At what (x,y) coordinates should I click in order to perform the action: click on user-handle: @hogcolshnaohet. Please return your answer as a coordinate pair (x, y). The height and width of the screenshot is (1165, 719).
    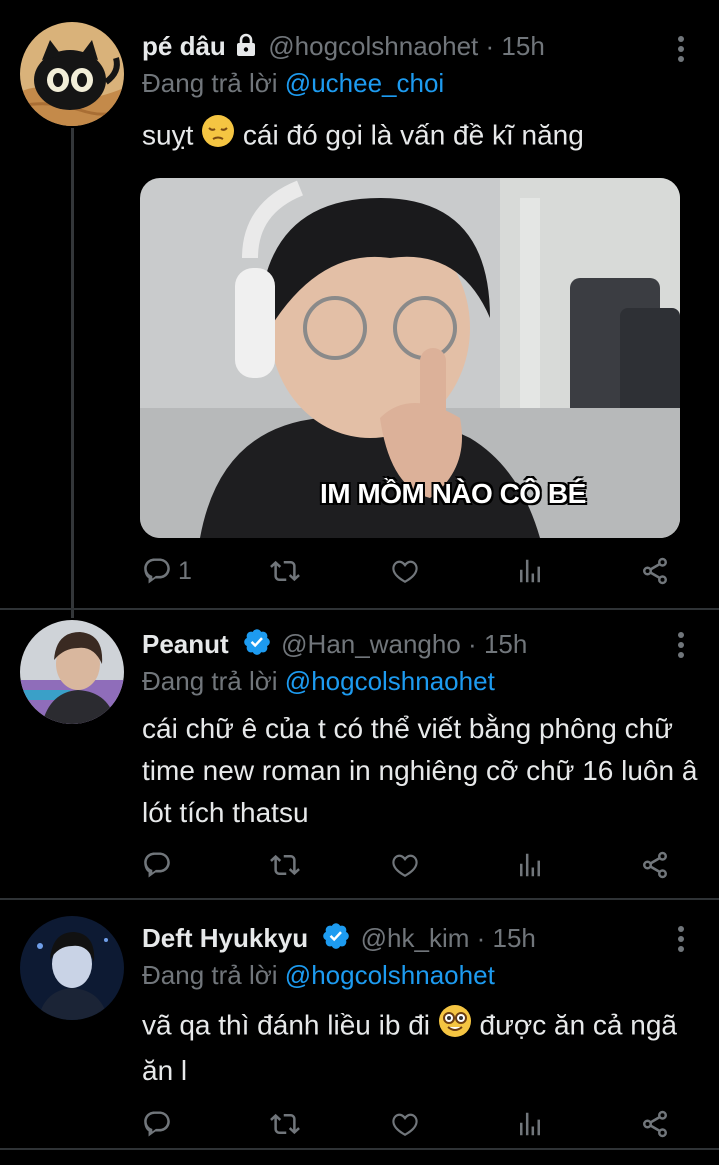
    Looking at the image, I should click on (373, 46).